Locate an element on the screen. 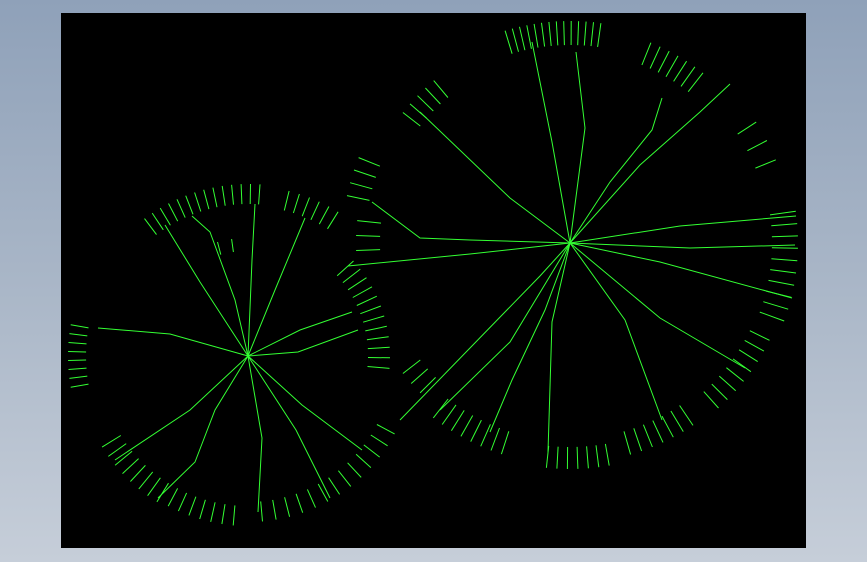 The width and height of the screenshot is (867, 562). tick-group-upper-left is located at coordinates (425, 103).